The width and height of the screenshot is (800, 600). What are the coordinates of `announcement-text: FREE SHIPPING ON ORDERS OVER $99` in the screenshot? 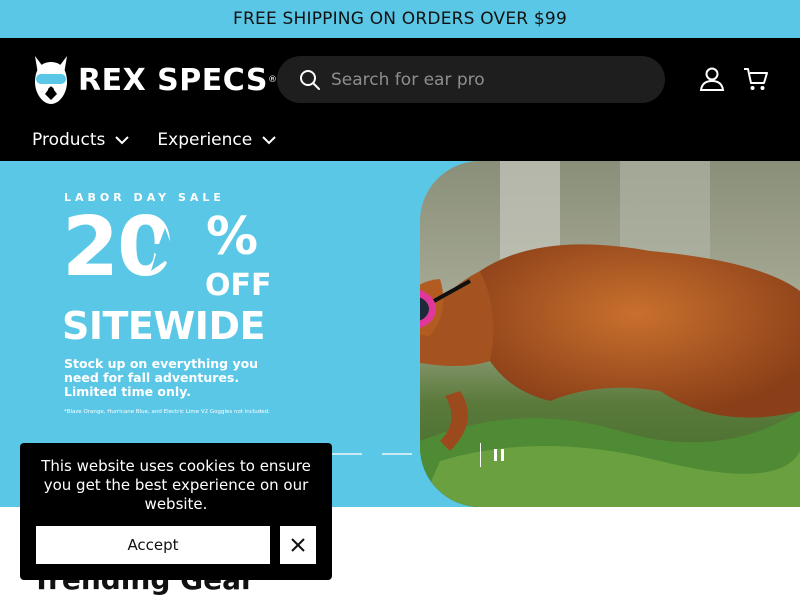 It's located at (400, 19).